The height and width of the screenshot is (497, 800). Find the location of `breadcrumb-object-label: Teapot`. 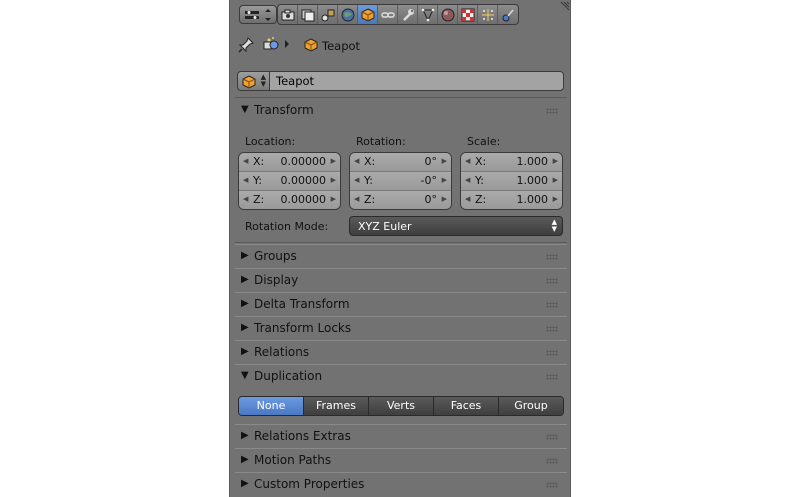

breadcrumb-object-label: Teapot is located at coordinates (341, 46).